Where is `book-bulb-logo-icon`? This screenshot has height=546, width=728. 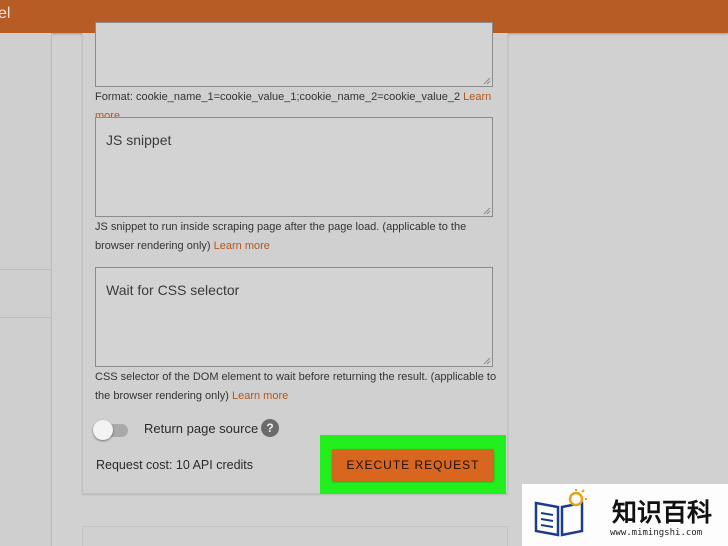 book-bulb-logo-icon is located at coordinates (560, 513).